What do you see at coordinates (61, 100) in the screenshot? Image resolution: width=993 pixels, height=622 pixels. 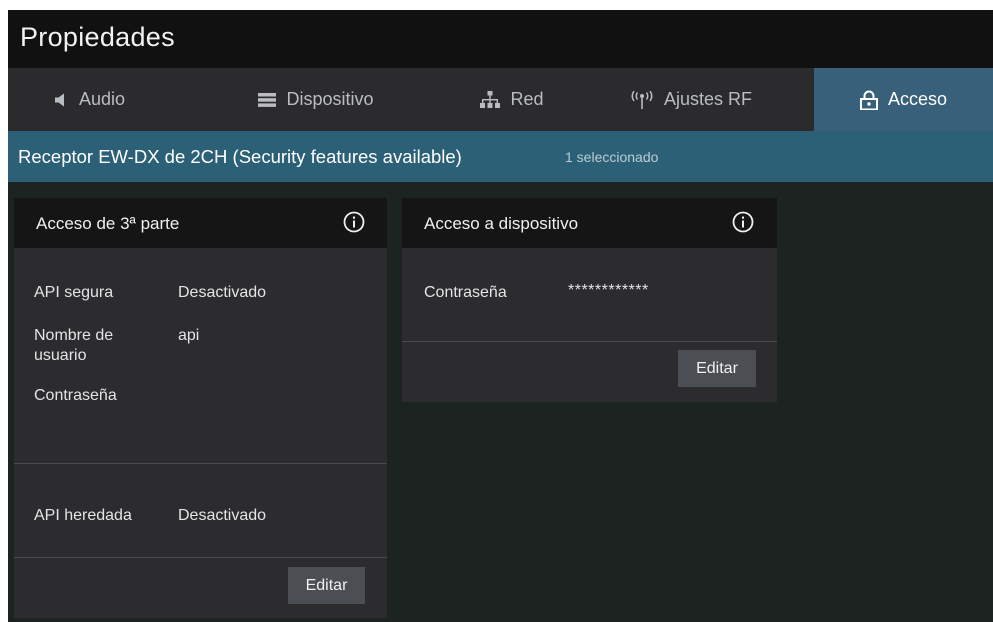 I see `speaker-icon` at bounding box center [61, 100].